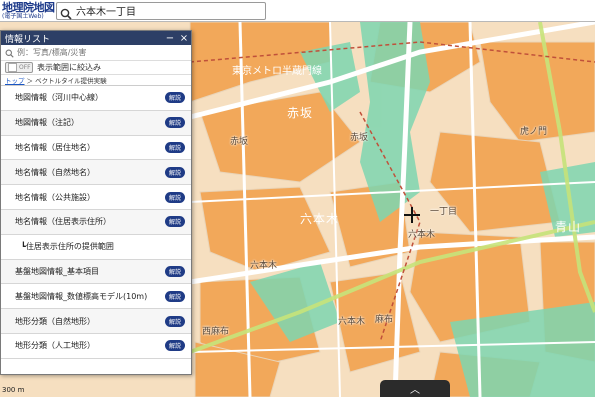 Image resolution: width=595 pixels, height=397 pixels. What do you see at coordinates (55, 321) in the screenshot?
I see `list-item-label: 地形分類（自然地形）` at bounding box center [55, 321].